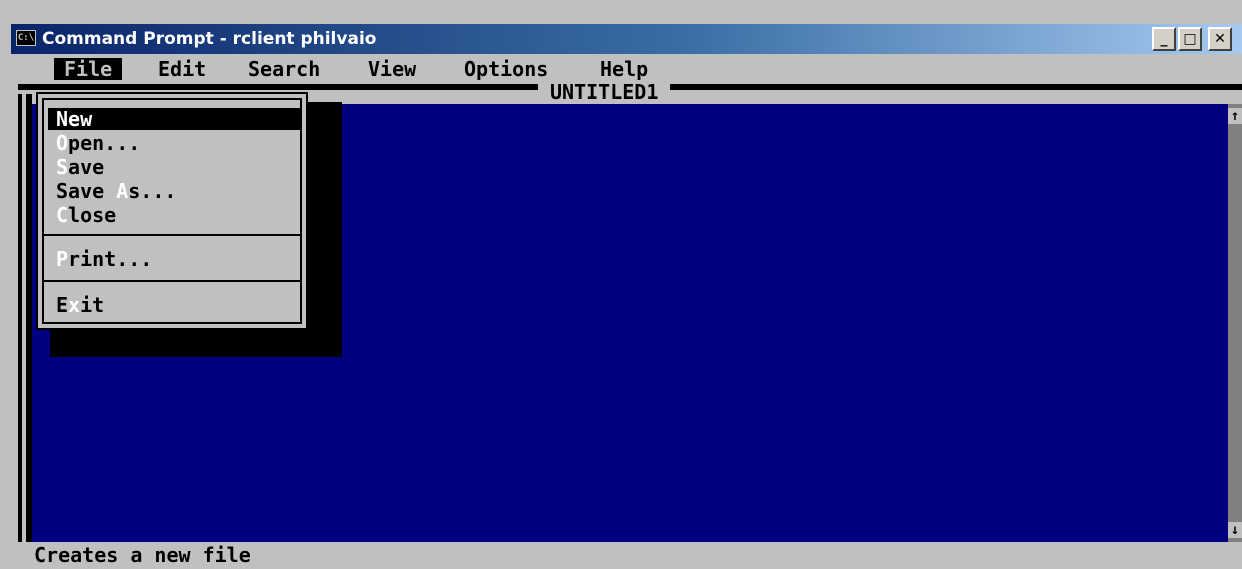 This screenshot has width=1242, height=569. What do you see at coordinates (62, 167) in the screenshot?
I see `hotkey: S` at bounding box center [62, 167].